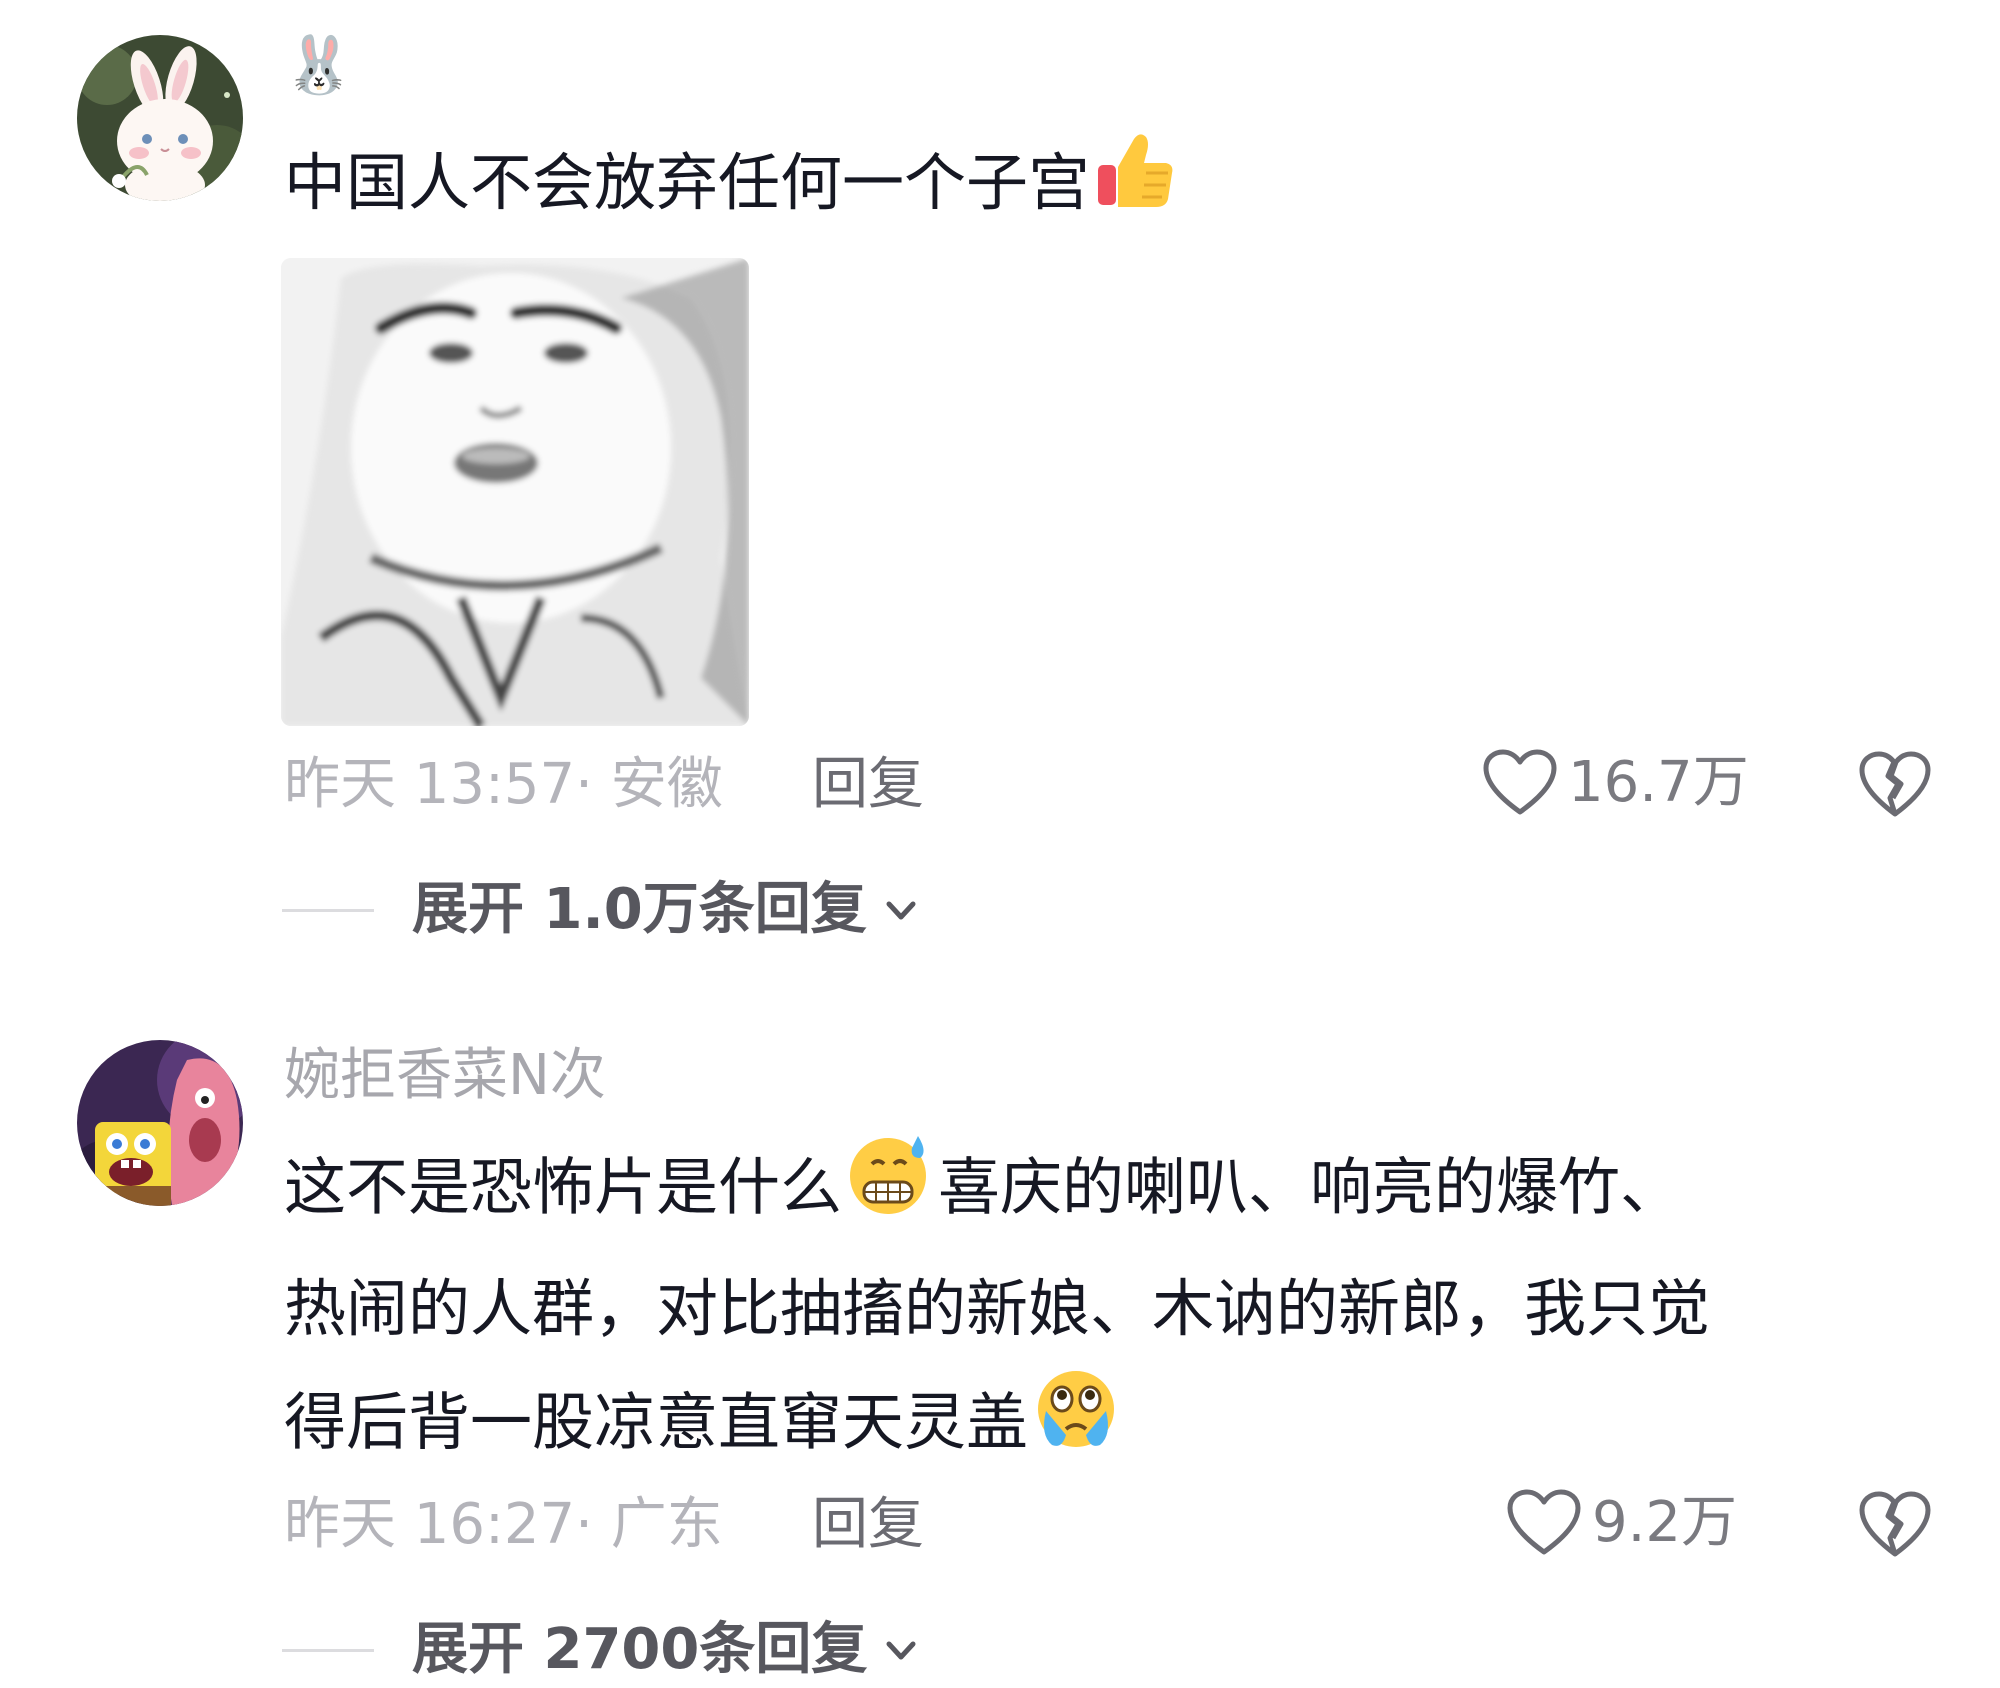 Image resolution: width=2000 pixels, height=1688 pixels. What do you see at coordinates (1310, 1187) in the screenshot?
I see `comment-line: 喜庆的喇叭、响亮的爆竹、` at bounding box center [1310, 1187].